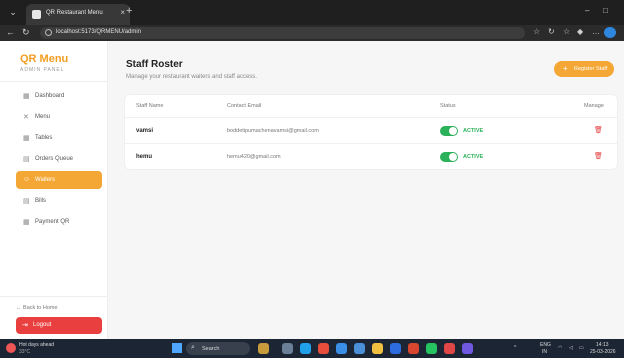 This screenshot has height=358, width=624. Describe the element at coordinates (312, 12) in the screenshot. I see `browser-tab-bar: ⌄ QR Restaurant Menu × + – □` at that location.